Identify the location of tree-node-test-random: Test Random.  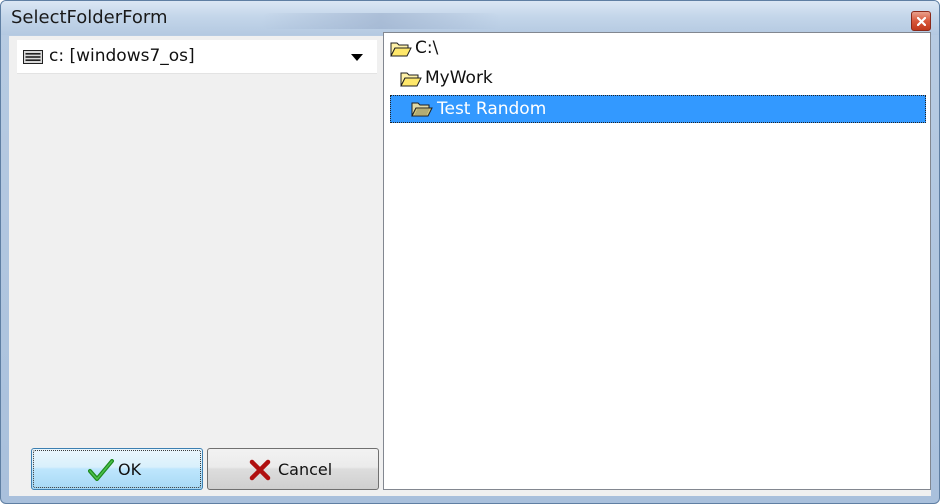
(658, 109).